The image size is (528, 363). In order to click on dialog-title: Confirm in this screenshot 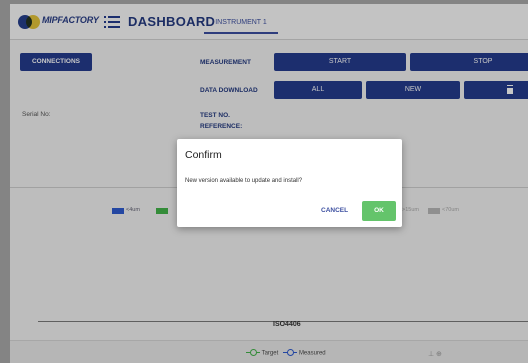, I will do `click(203, 155)`.